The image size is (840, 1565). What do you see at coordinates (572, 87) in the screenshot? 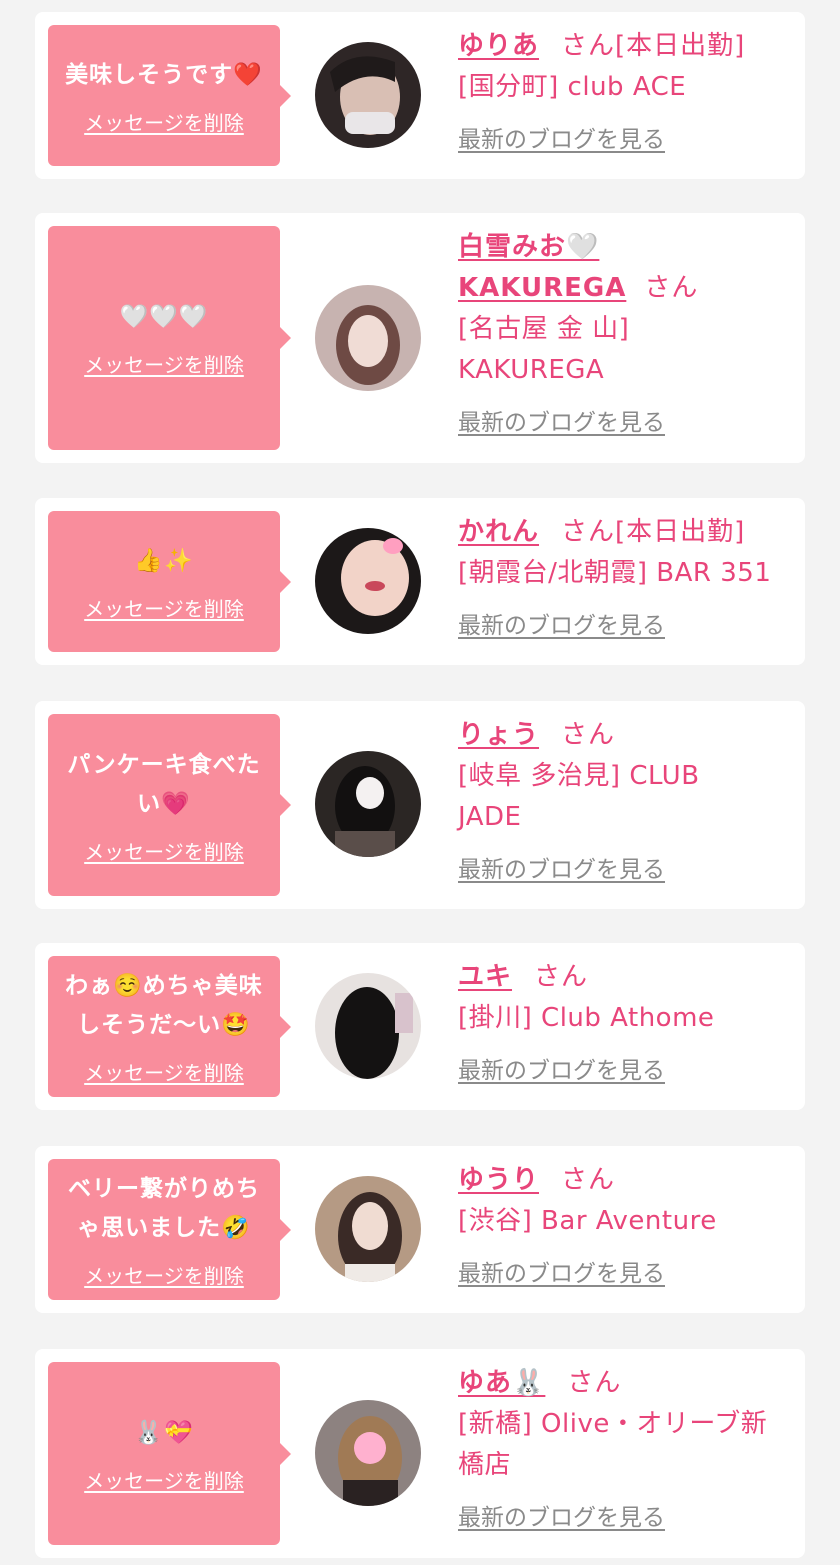
I see `shop-name: [国分町] club ACE` at bounding box center [572, 87].